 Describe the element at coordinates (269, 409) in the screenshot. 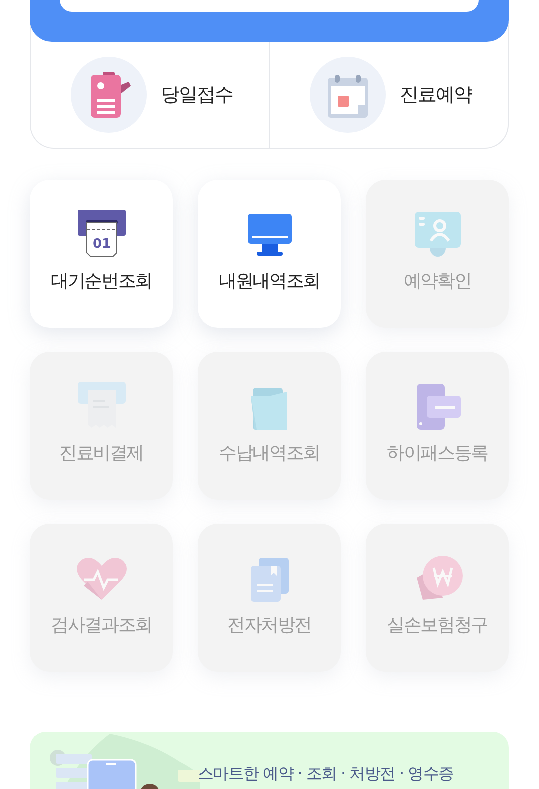

I see `document-icon` at that location.